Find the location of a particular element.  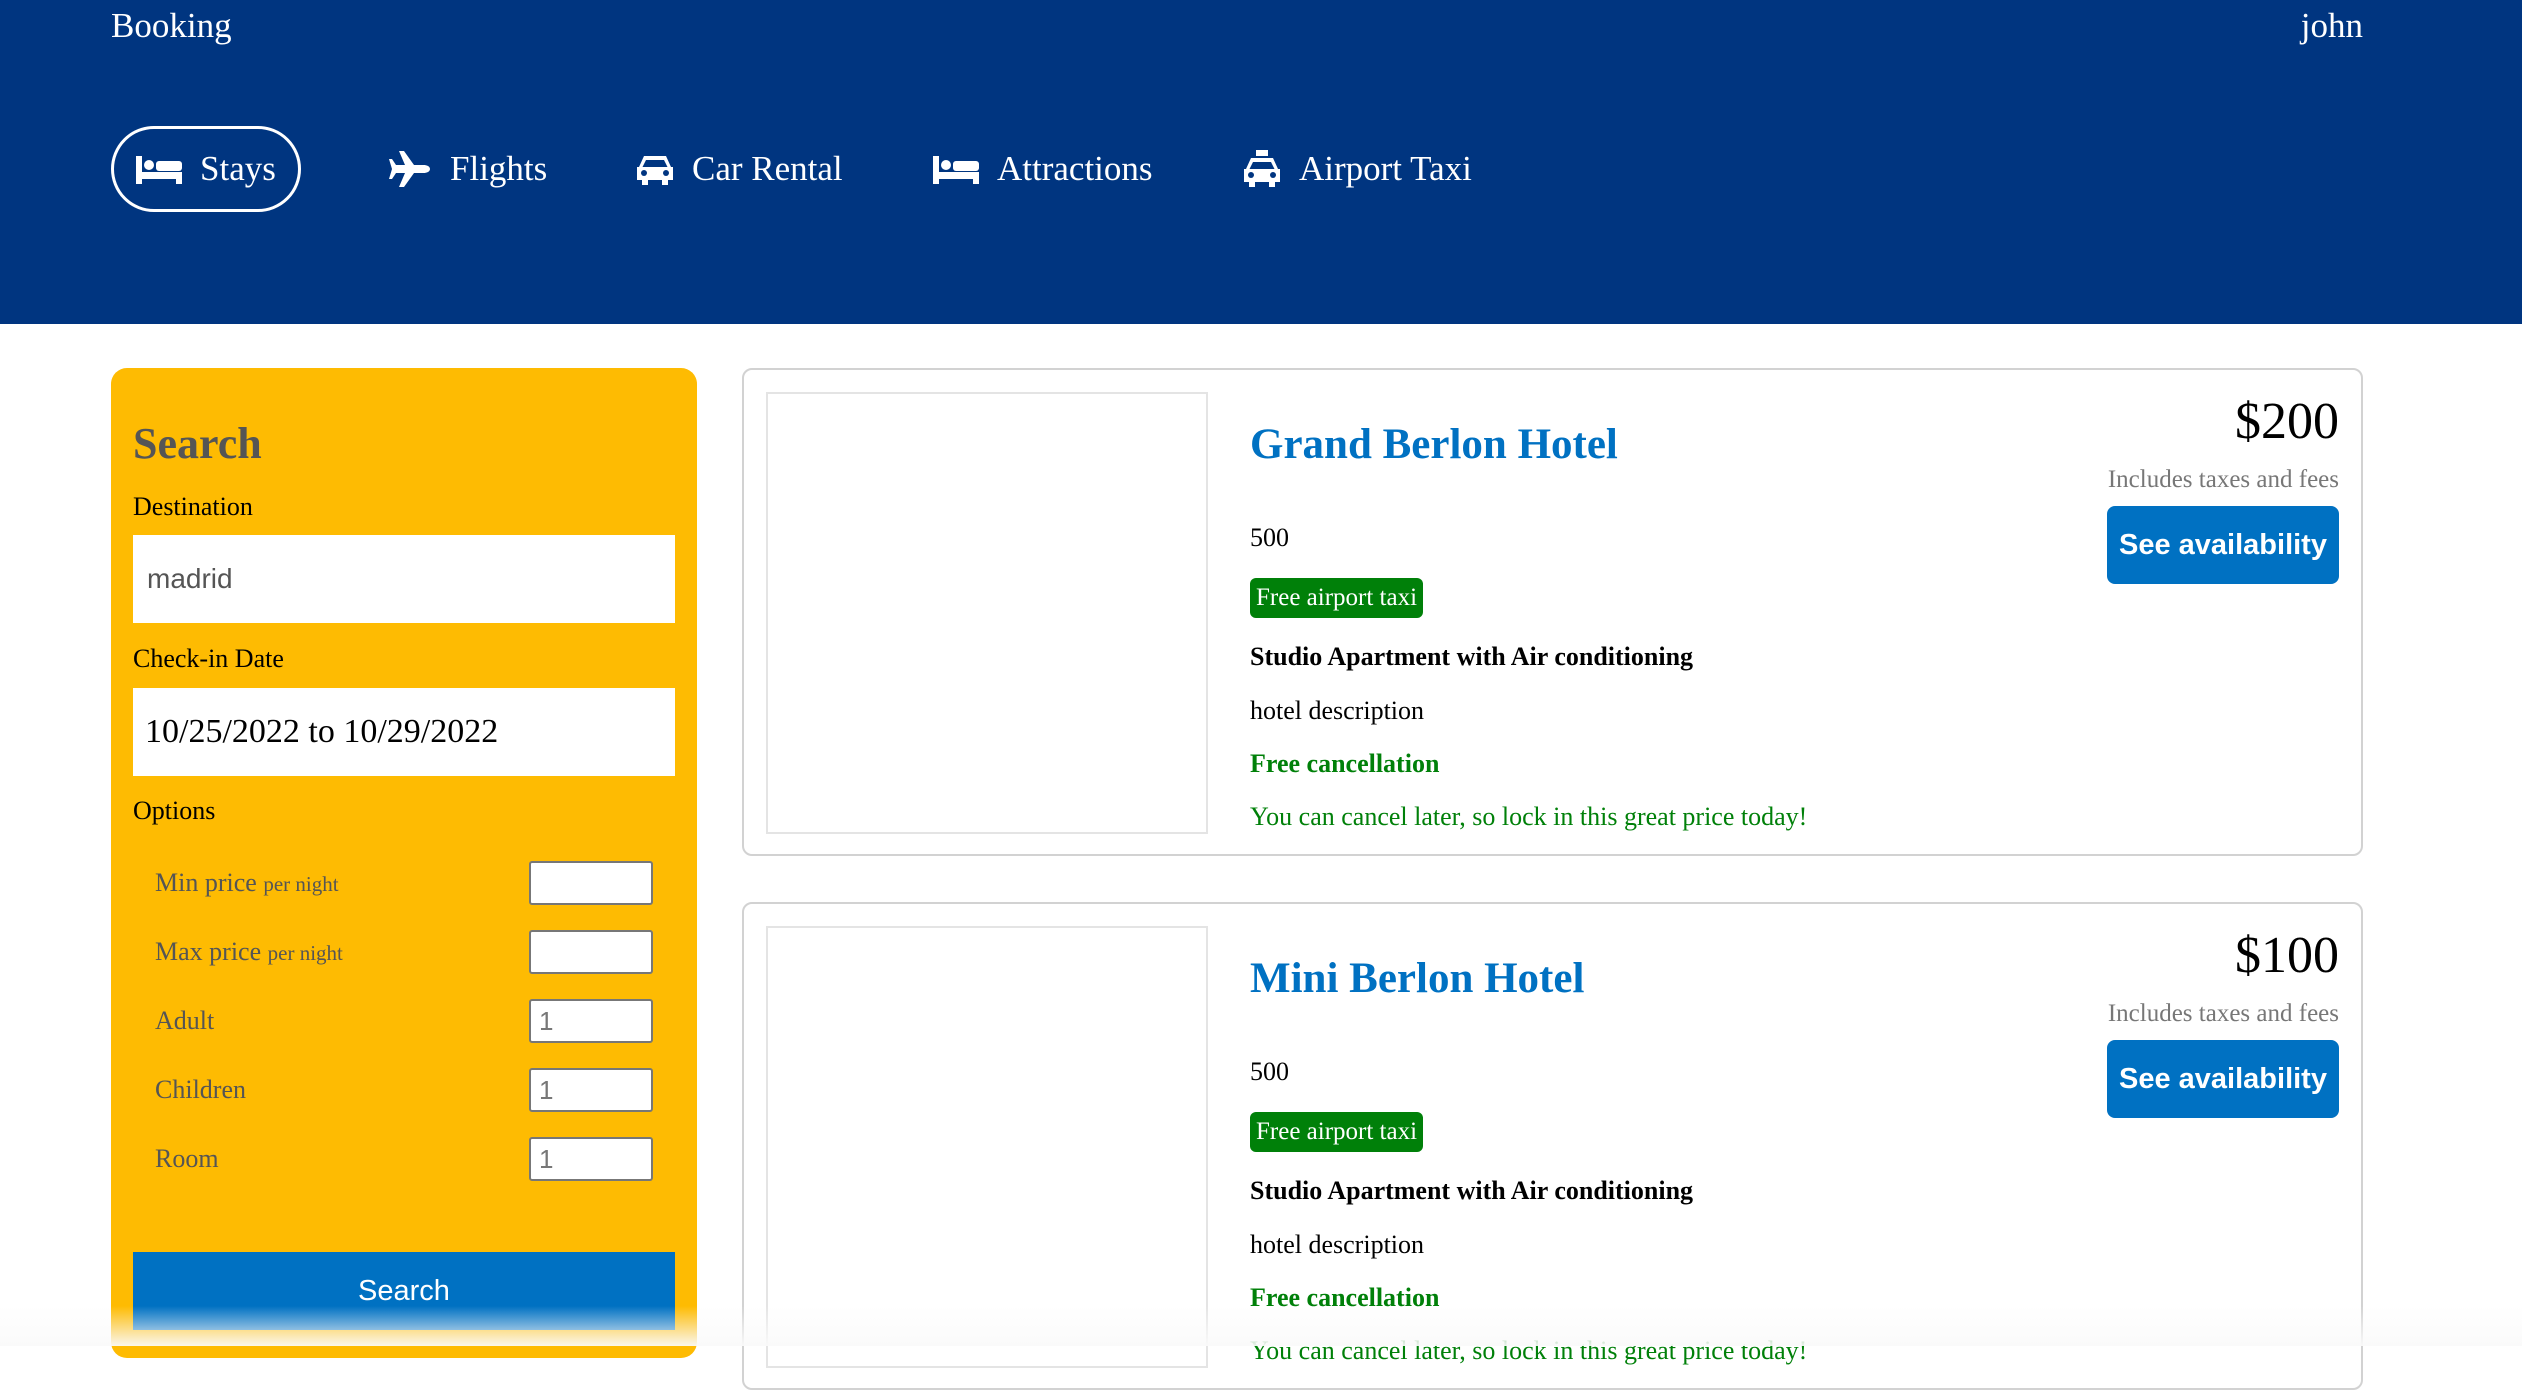

checkin-date-value: 10/25/2022 to 10/29/2022 is located at coordinates (322, 731).